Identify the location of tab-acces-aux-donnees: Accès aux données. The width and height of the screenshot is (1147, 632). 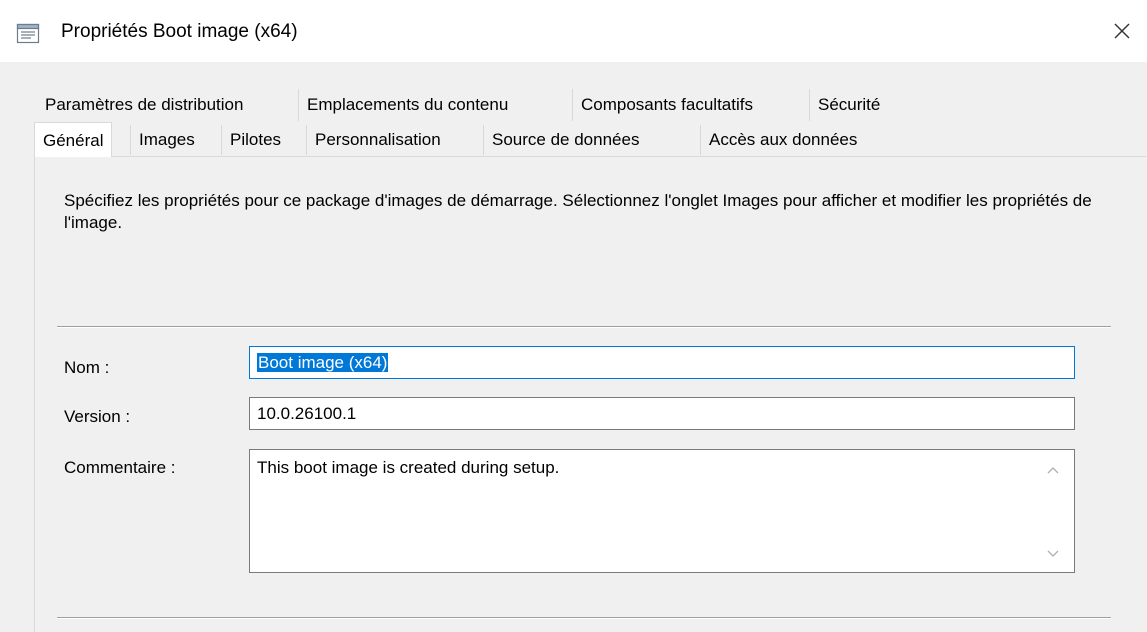
(783, 140).